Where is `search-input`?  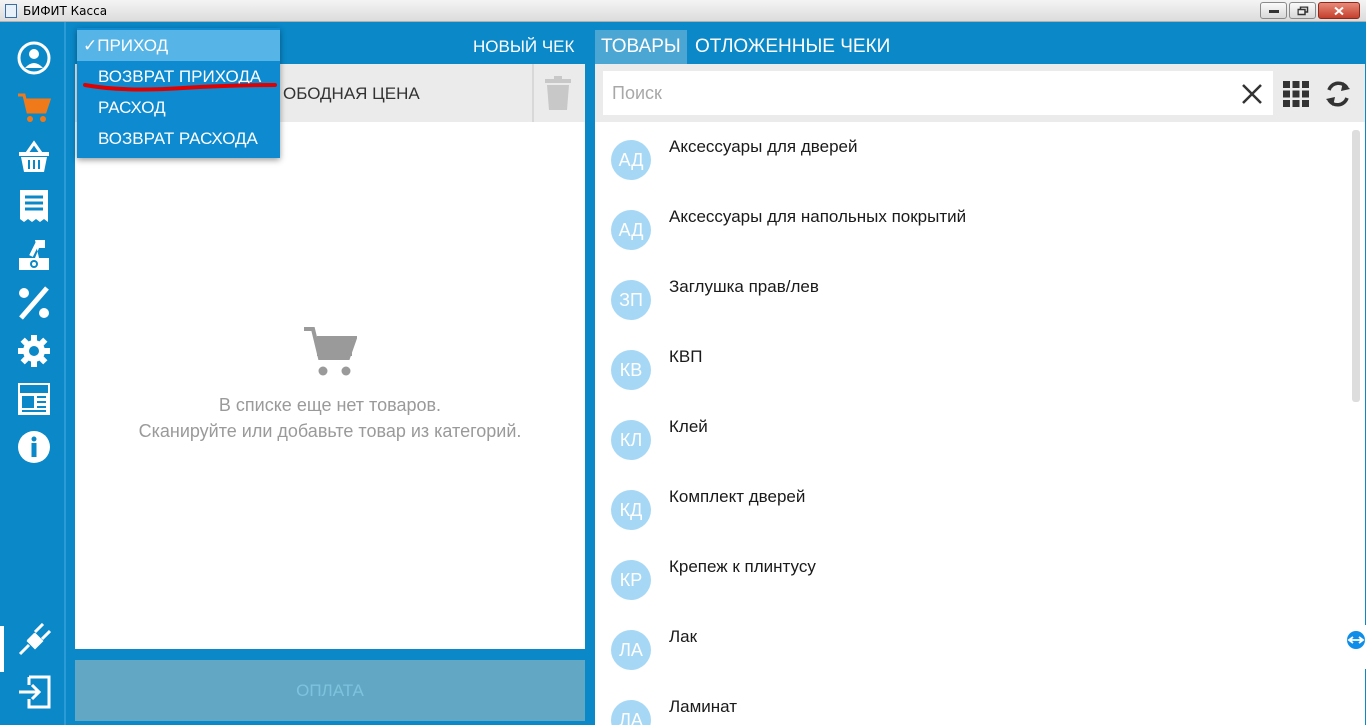 search-input is located at coordinates (903, 93).